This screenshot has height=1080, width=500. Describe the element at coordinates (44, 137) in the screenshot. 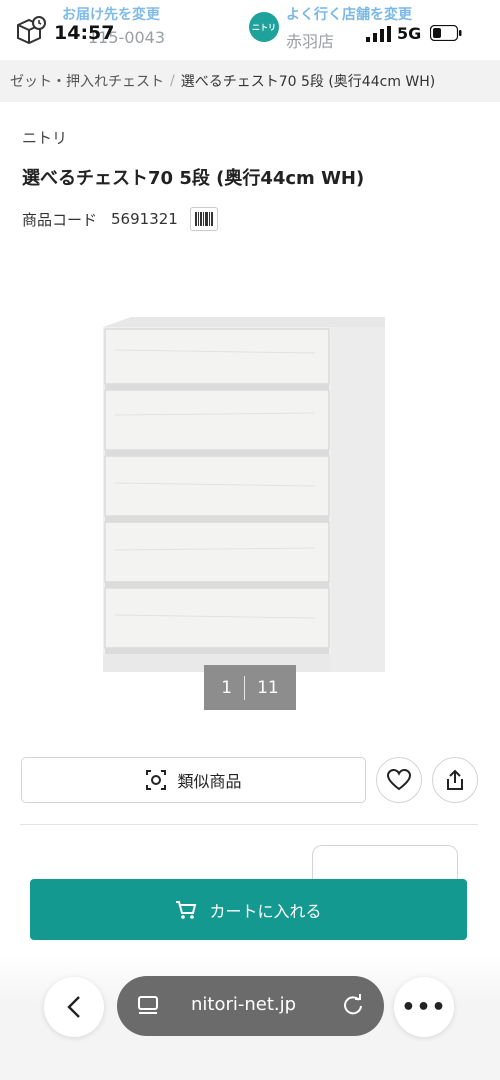

I see `brand-name: ニトリ` at that location.